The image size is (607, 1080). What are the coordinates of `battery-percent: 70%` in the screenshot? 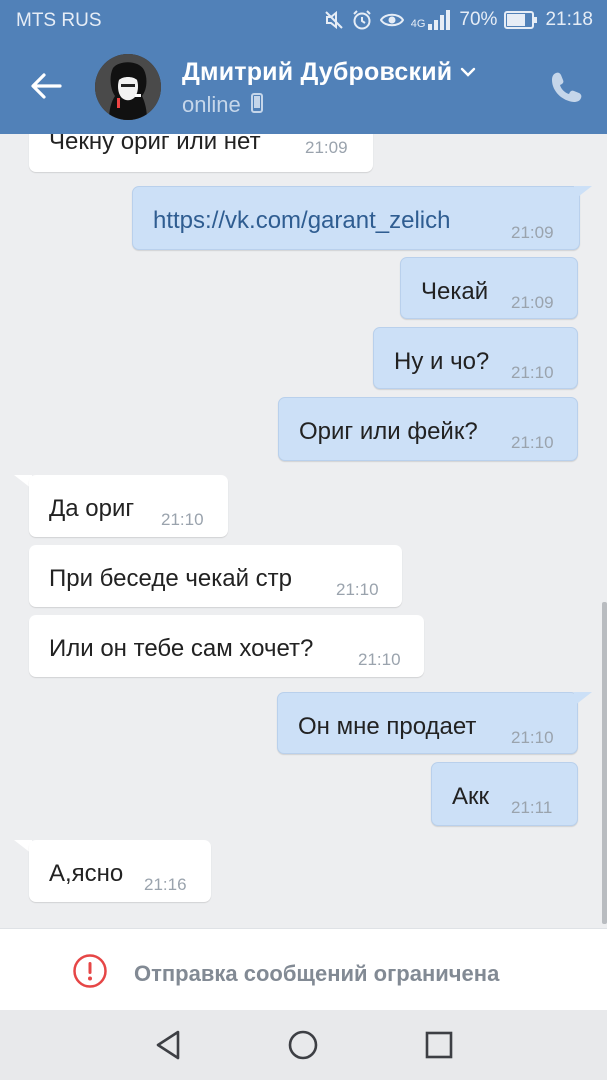 It's located at (478, 19).